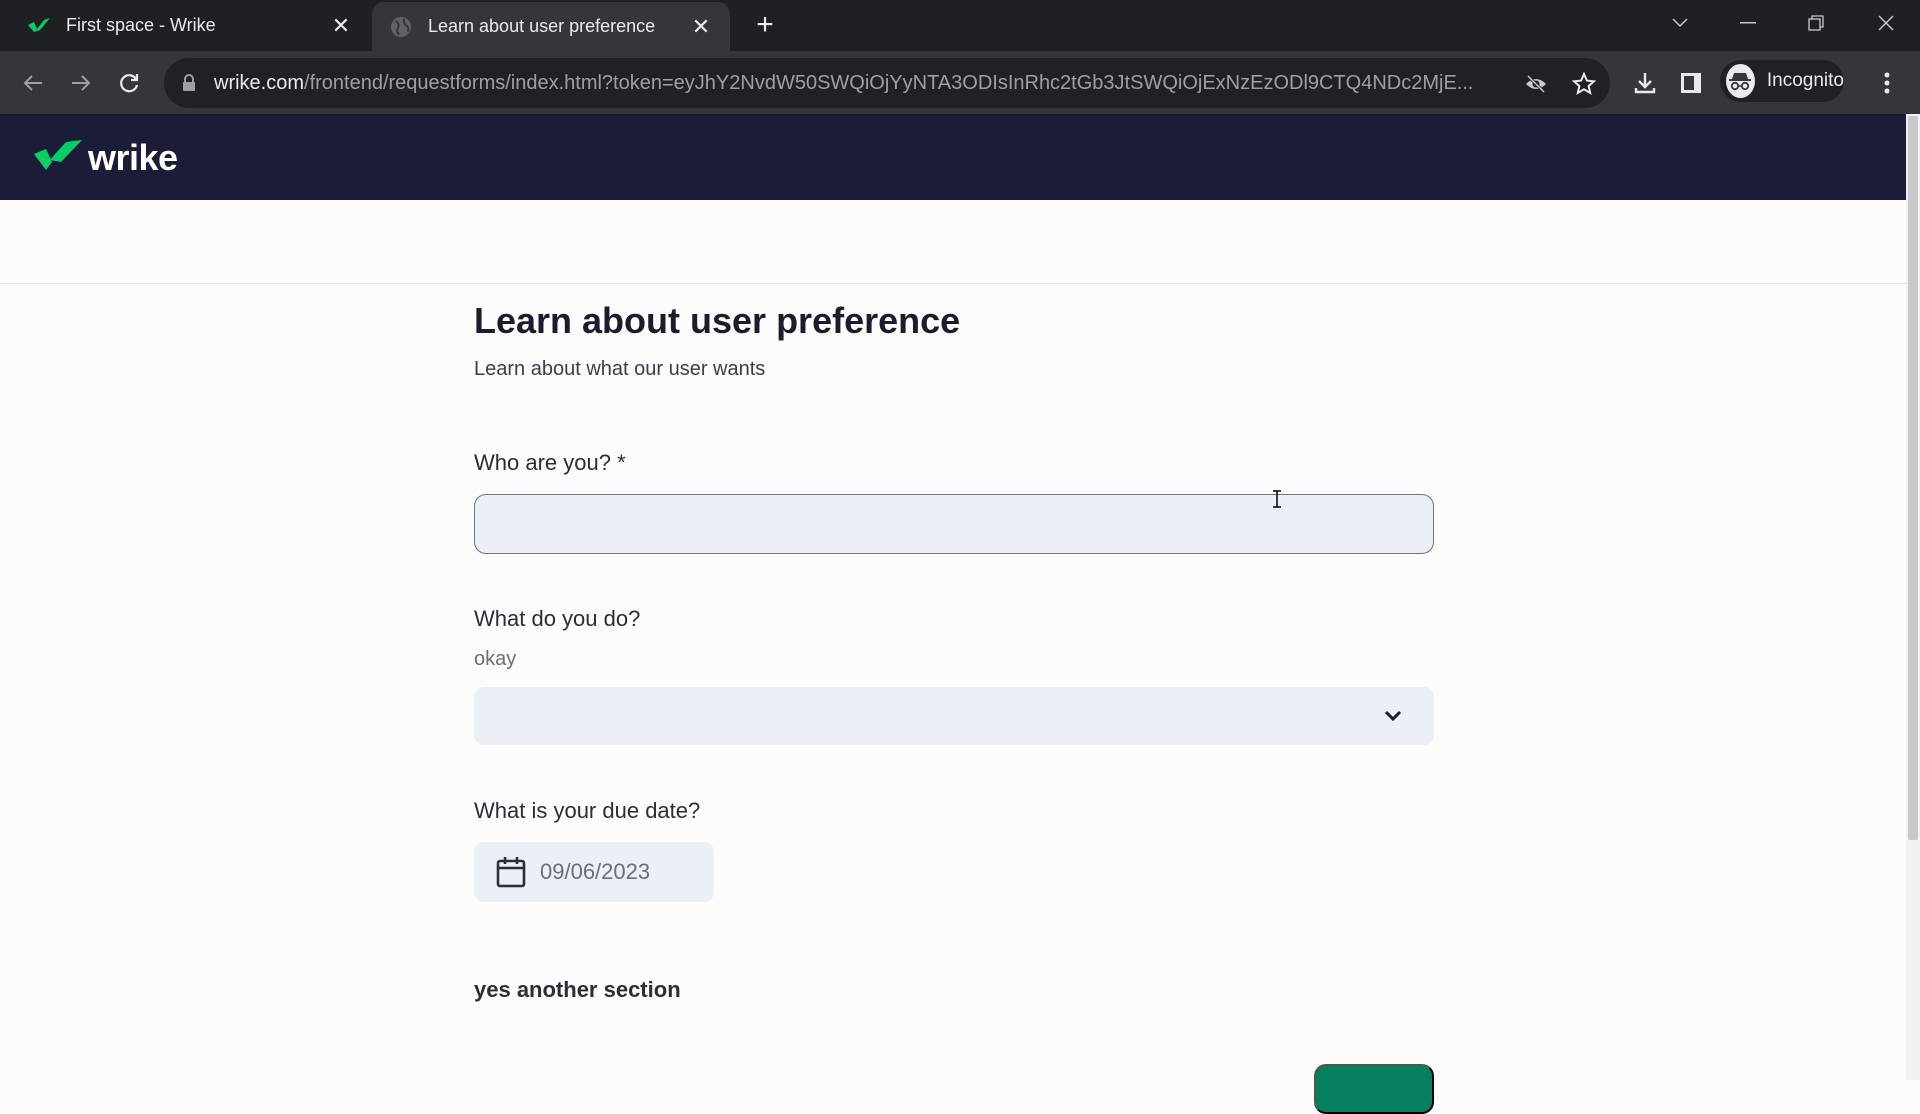 This screenshot has height=1114, width=1920. What do you see at coordinates (1740, 81) in the screenshot?
I see `incognito-icon` at bounding box center [1740, 81].